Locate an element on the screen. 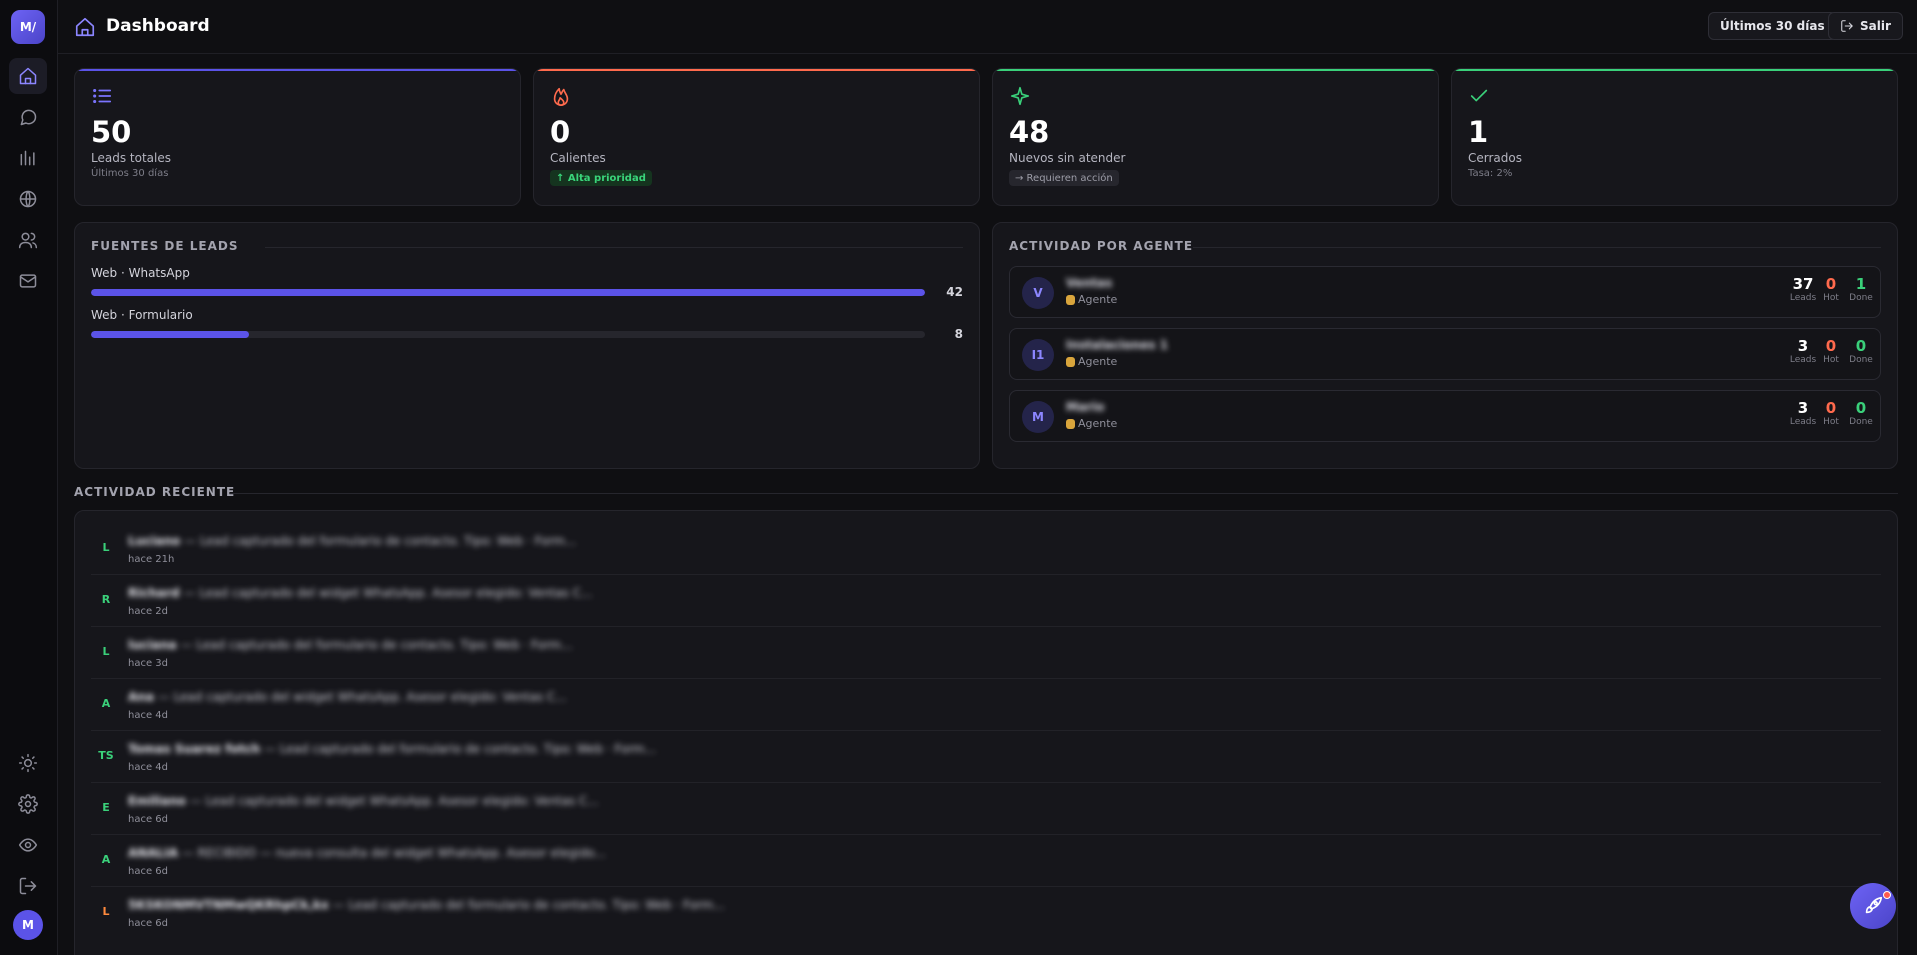 The width and height of the screenshot is (1917, 955). logout-button: Salir is located at coordinates (1865, 26).